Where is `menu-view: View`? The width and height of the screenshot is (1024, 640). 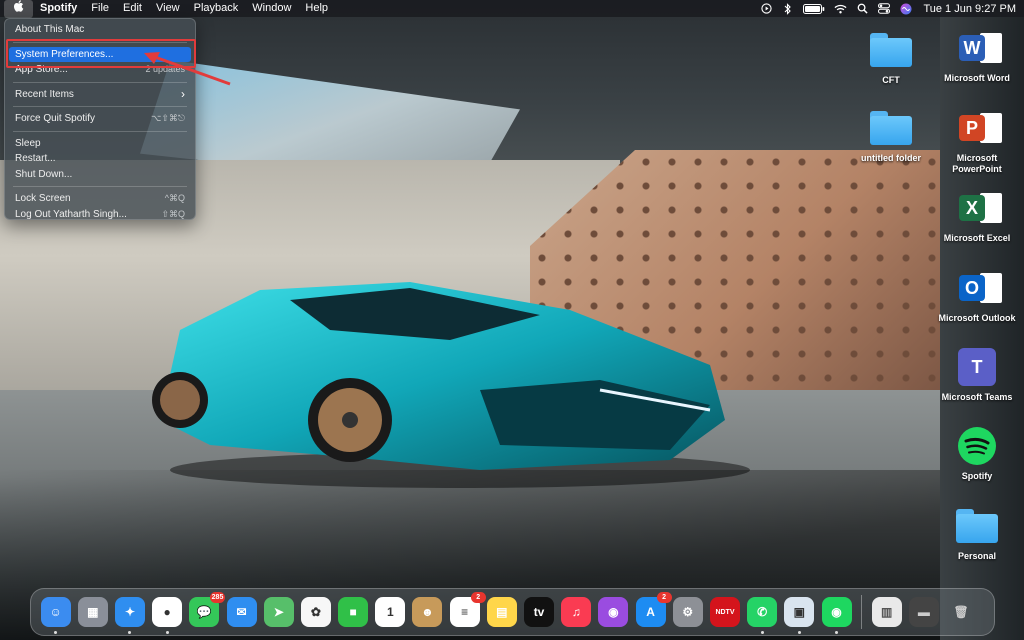
menu-view: View is located at coordinates (168, 8).